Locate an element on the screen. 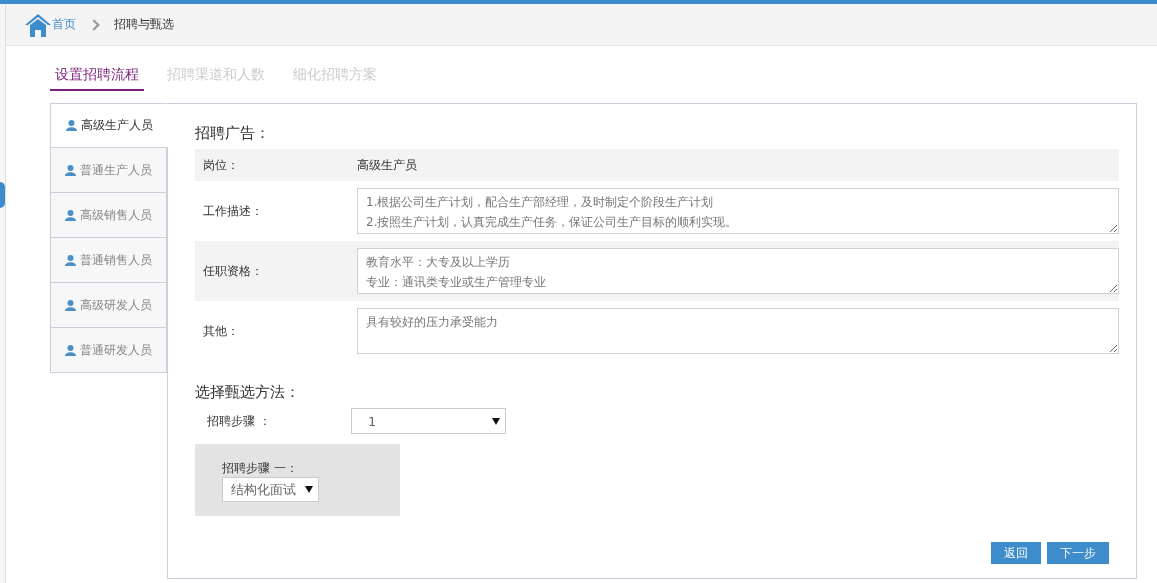  field-label: 工作描述： is located at coordinates (233, 211).